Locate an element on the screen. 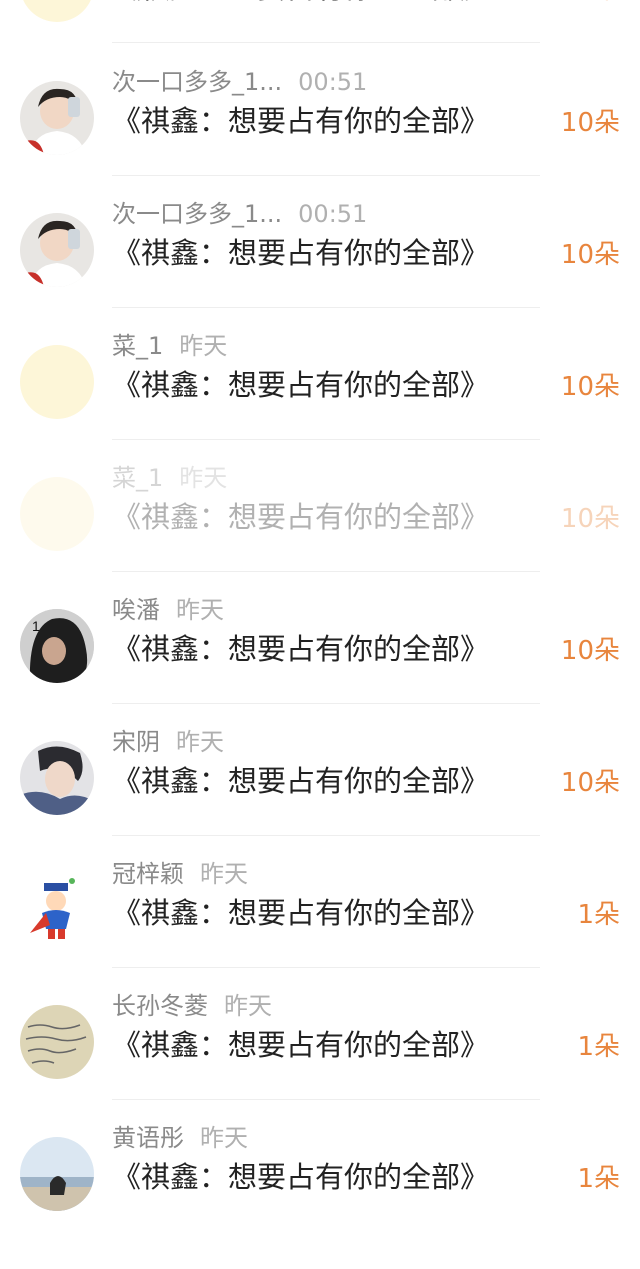 The width and height of the screenshot is (640, 1269). list-item: 1 唉潘 昨天 《祺鑫：想要占有你的全部》 10朵 is located at coordinates (320, 668).